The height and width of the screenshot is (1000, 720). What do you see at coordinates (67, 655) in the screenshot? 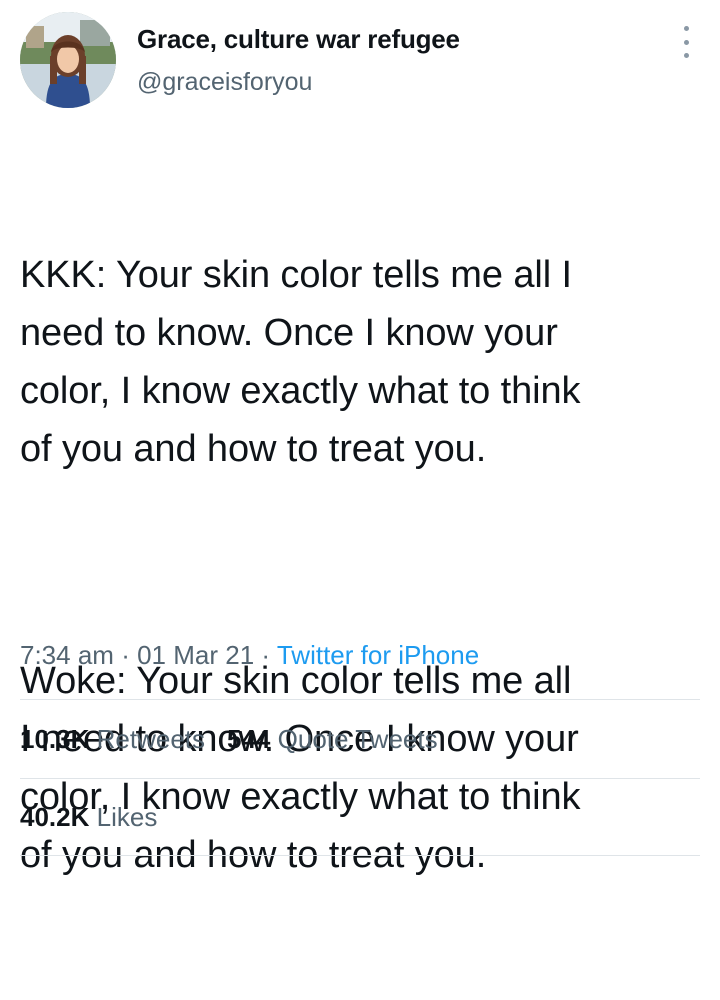
I see `tweet-time: 7:34 am` at bounding box center [67, 655].